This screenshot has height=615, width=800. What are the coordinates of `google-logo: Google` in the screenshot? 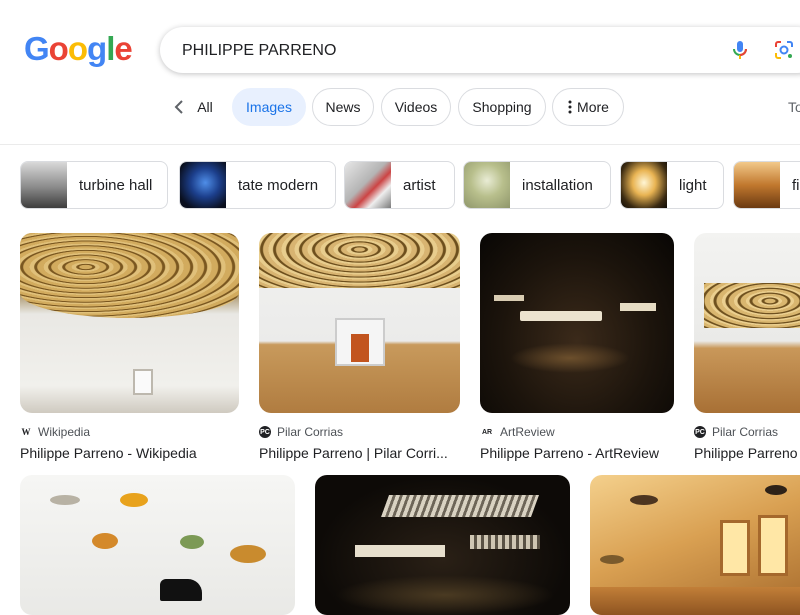 It's located at (78, 49).